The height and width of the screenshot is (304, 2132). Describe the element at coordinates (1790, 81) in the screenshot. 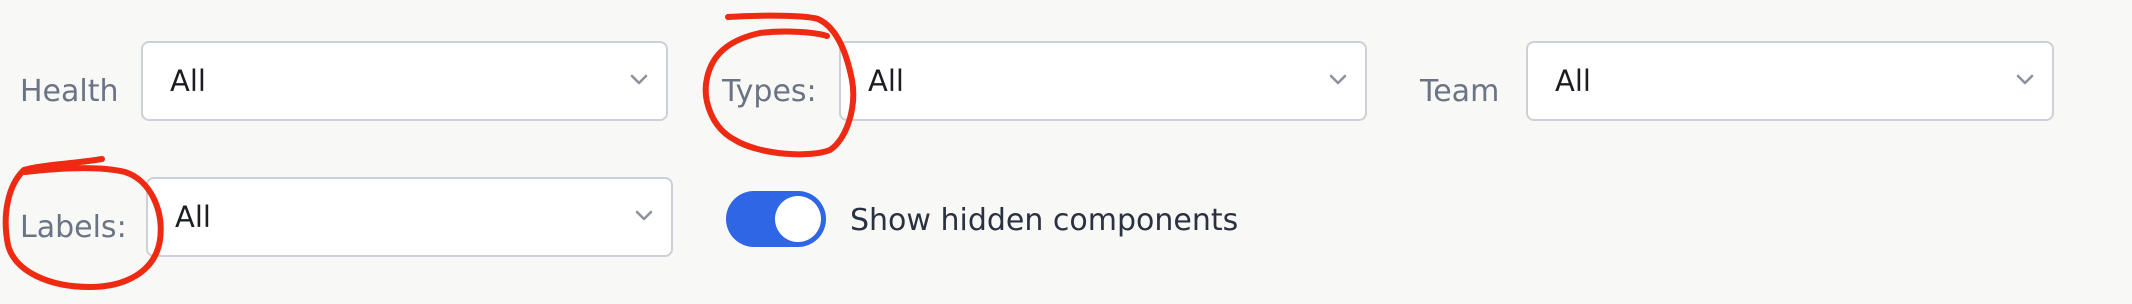

I see `team-select: All` at that location.